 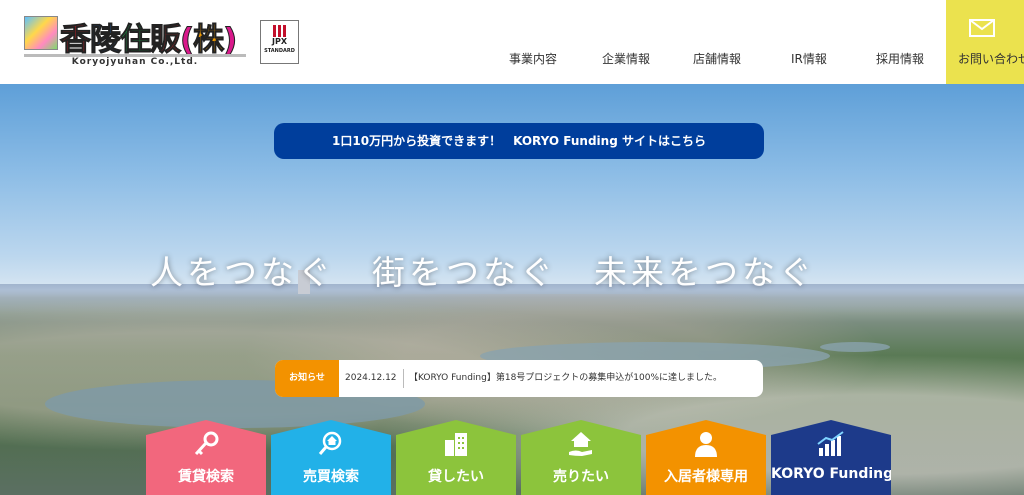 I want to click on tile-koryo-funding: KORYO Funding, so click(x=831, y=457).